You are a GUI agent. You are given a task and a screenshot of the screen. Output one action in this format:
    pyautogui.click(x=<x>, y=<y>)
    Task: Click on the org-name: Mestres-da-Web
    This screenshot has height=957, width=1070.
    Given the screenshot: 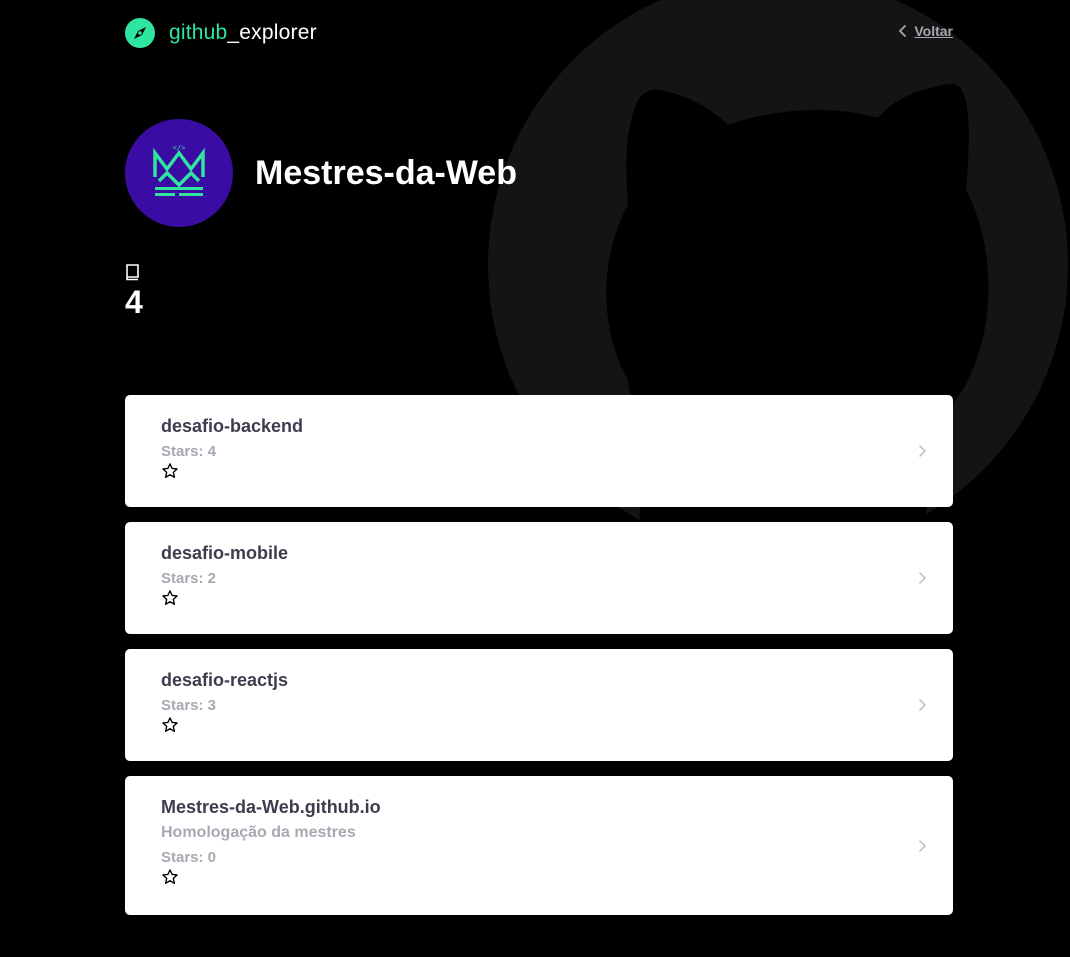 What is the action you would take?
    pyautogui.click(x=386, y=172)
    